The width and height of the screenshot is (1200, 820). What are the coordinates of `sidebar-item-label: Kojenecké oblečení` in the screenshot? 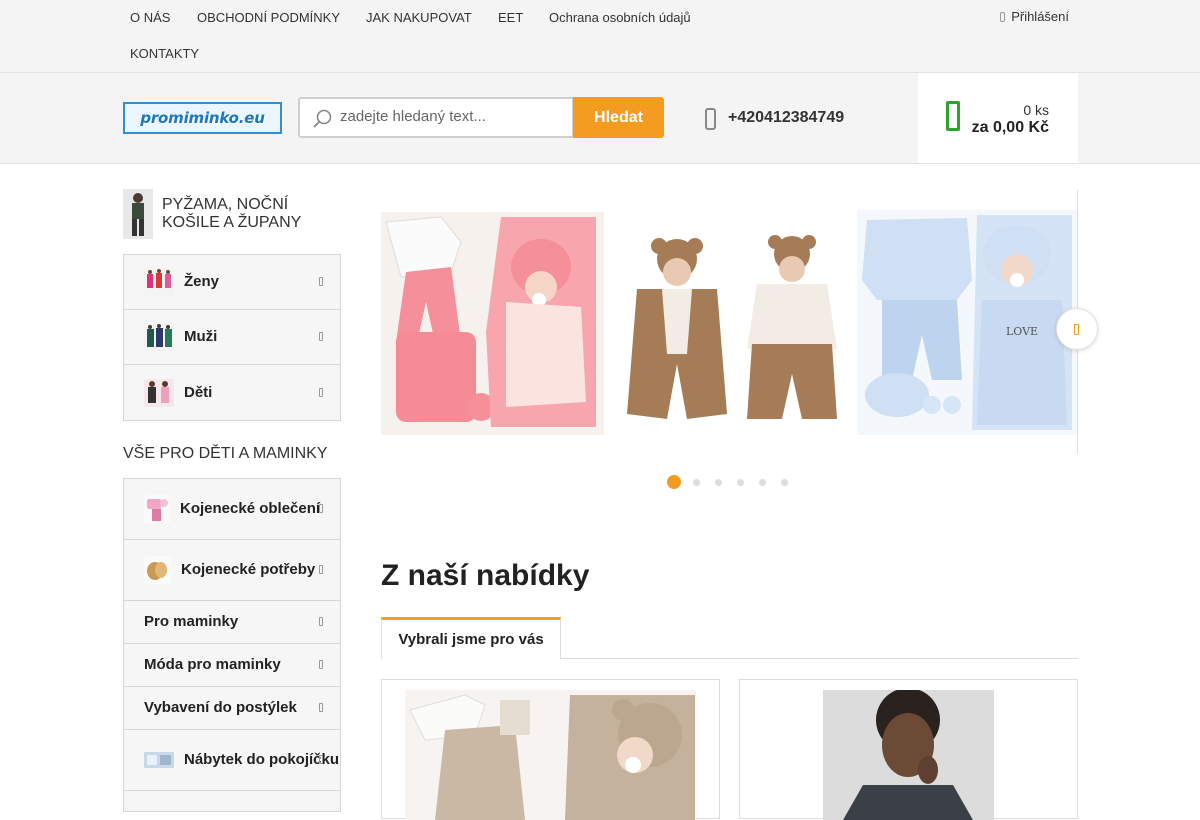 It's located at (250, 508).